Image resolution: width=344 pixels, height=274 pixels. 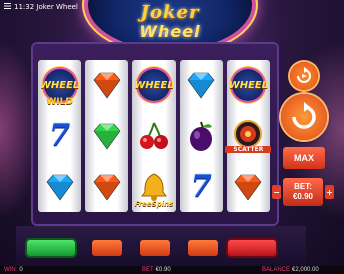 I want to click on status-bar: WIN: 0 BET €0.90 BALANCE €2,000.00, so click(x=172, y=270).